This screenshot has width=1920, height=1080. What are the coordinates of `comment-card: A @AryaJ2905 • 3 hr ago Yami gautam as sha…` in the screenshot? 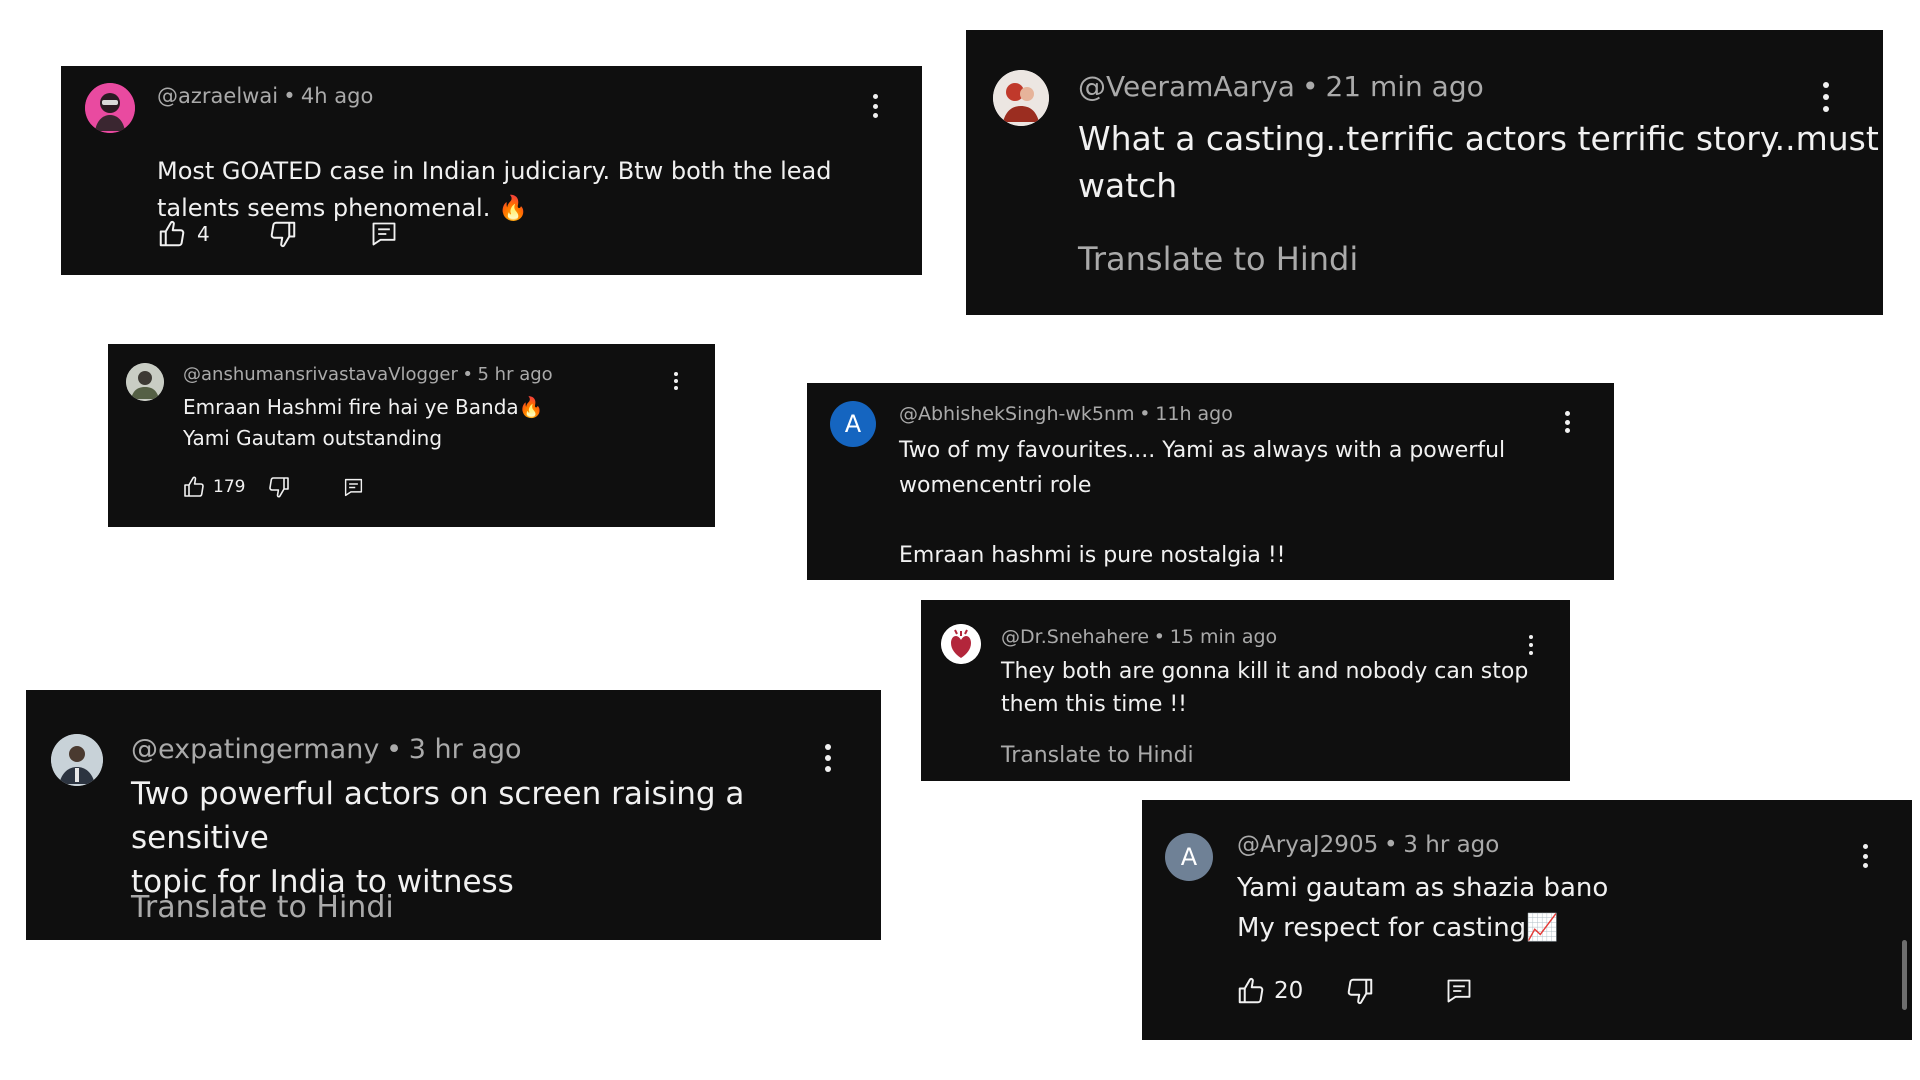 It's located at (1527, 920).